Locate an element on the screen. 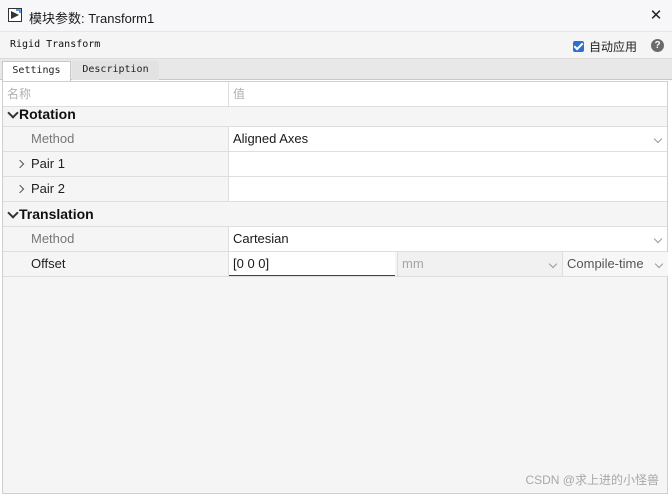  pair-1-value is located at coordinates (448, 164).